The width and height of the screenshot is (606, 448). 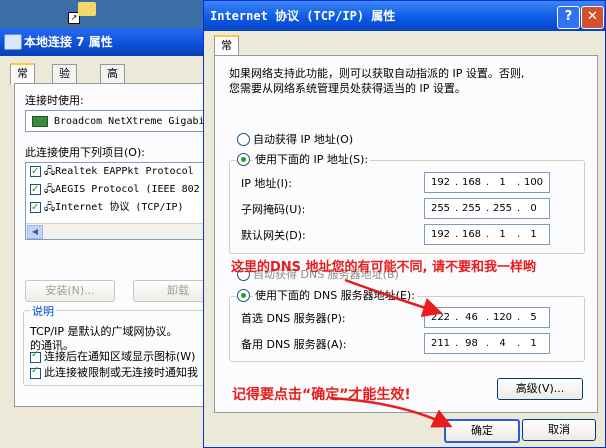 I want to click on arrow-to-ok-button, so click(x=391, y=412).